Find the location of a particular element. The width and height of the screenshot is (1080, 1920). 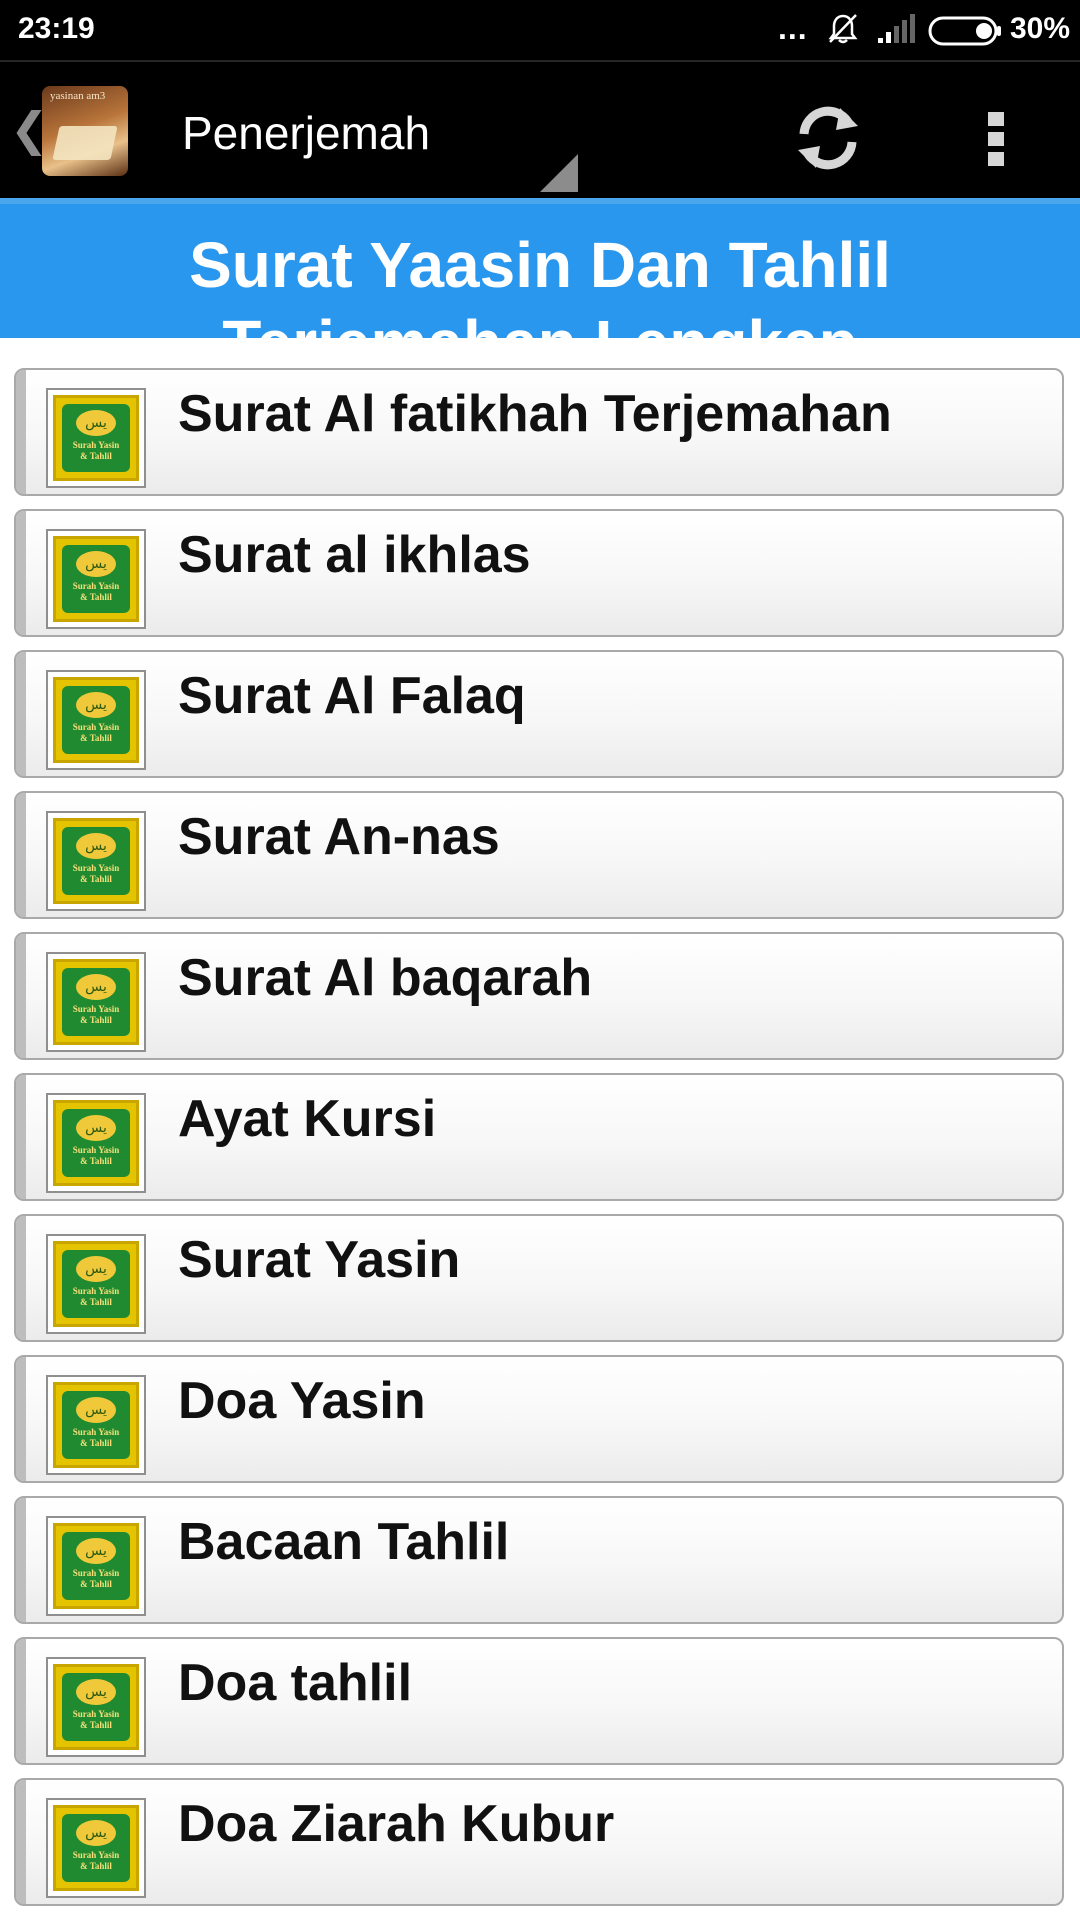

status-time: 23:19 is located at coordinates (56, 28).